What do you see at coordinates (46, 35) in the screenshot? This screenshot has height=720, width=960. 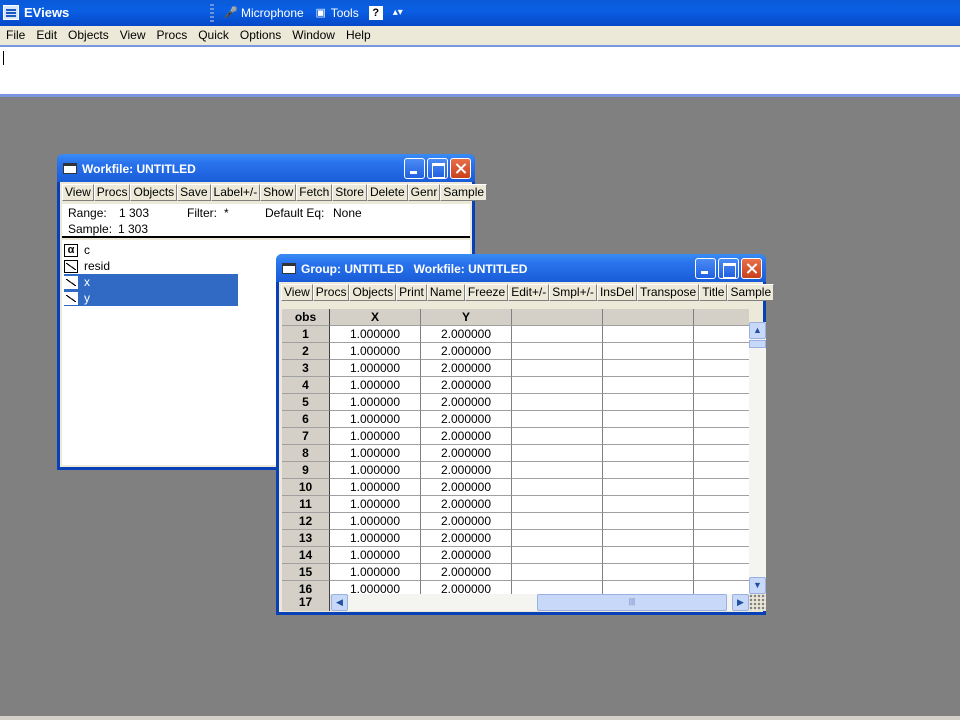 I see `menu-edit: Edit` at bounding box center [46, 35].